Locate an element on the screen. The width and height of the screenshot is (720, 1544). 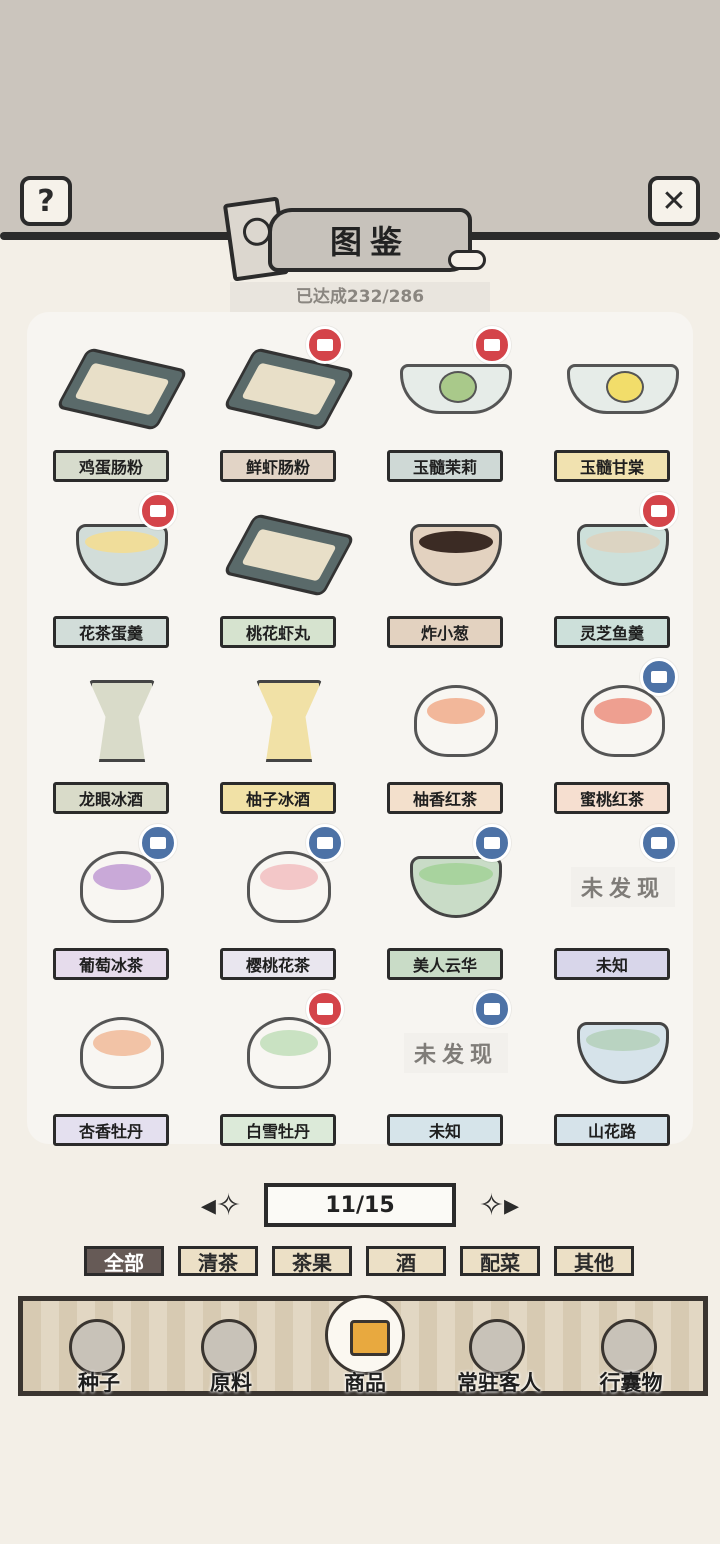
item-name: 桃花虾丸 is located at coordinates (278, 632).